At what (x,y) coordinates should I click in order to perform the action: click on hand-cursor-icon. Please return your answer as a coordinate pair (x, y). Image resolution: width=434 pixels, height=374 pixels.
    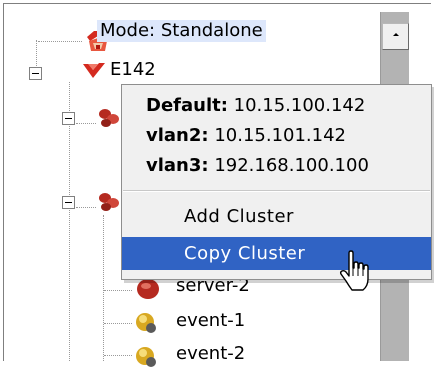
    Looking at the image, I should click on (355, 274).